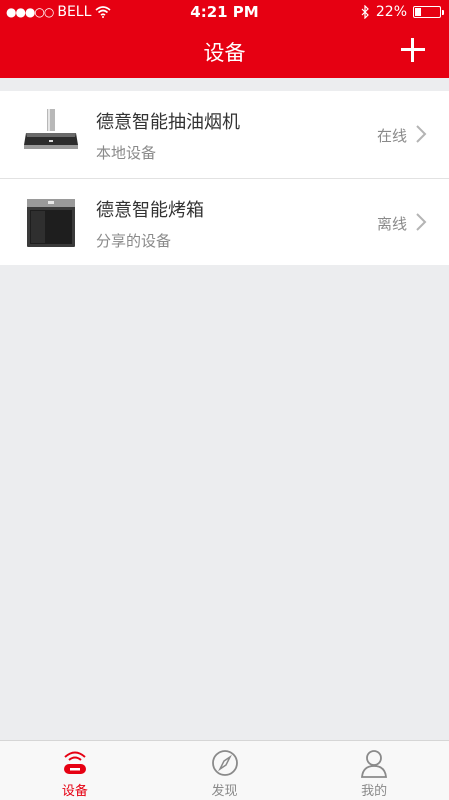 The width and height of the screenshot is (449, 800). What do you see at coordinates (51, 129) in the screenshot?
I see `range-hood-image` at bounding box center [51, 129].